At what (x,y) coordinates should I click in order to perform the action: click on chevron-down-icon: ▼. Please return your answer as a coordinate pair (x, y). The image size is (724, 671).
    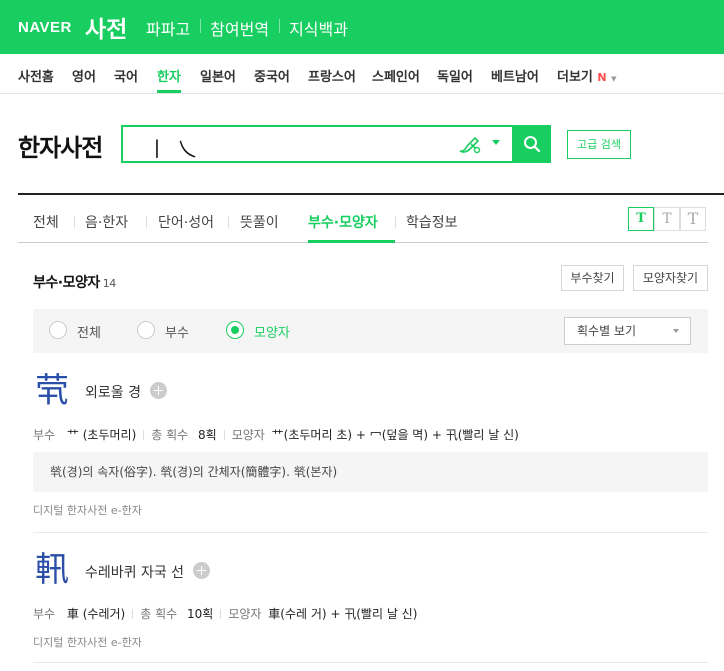
    Looking at the image, I should click on (614, 79).